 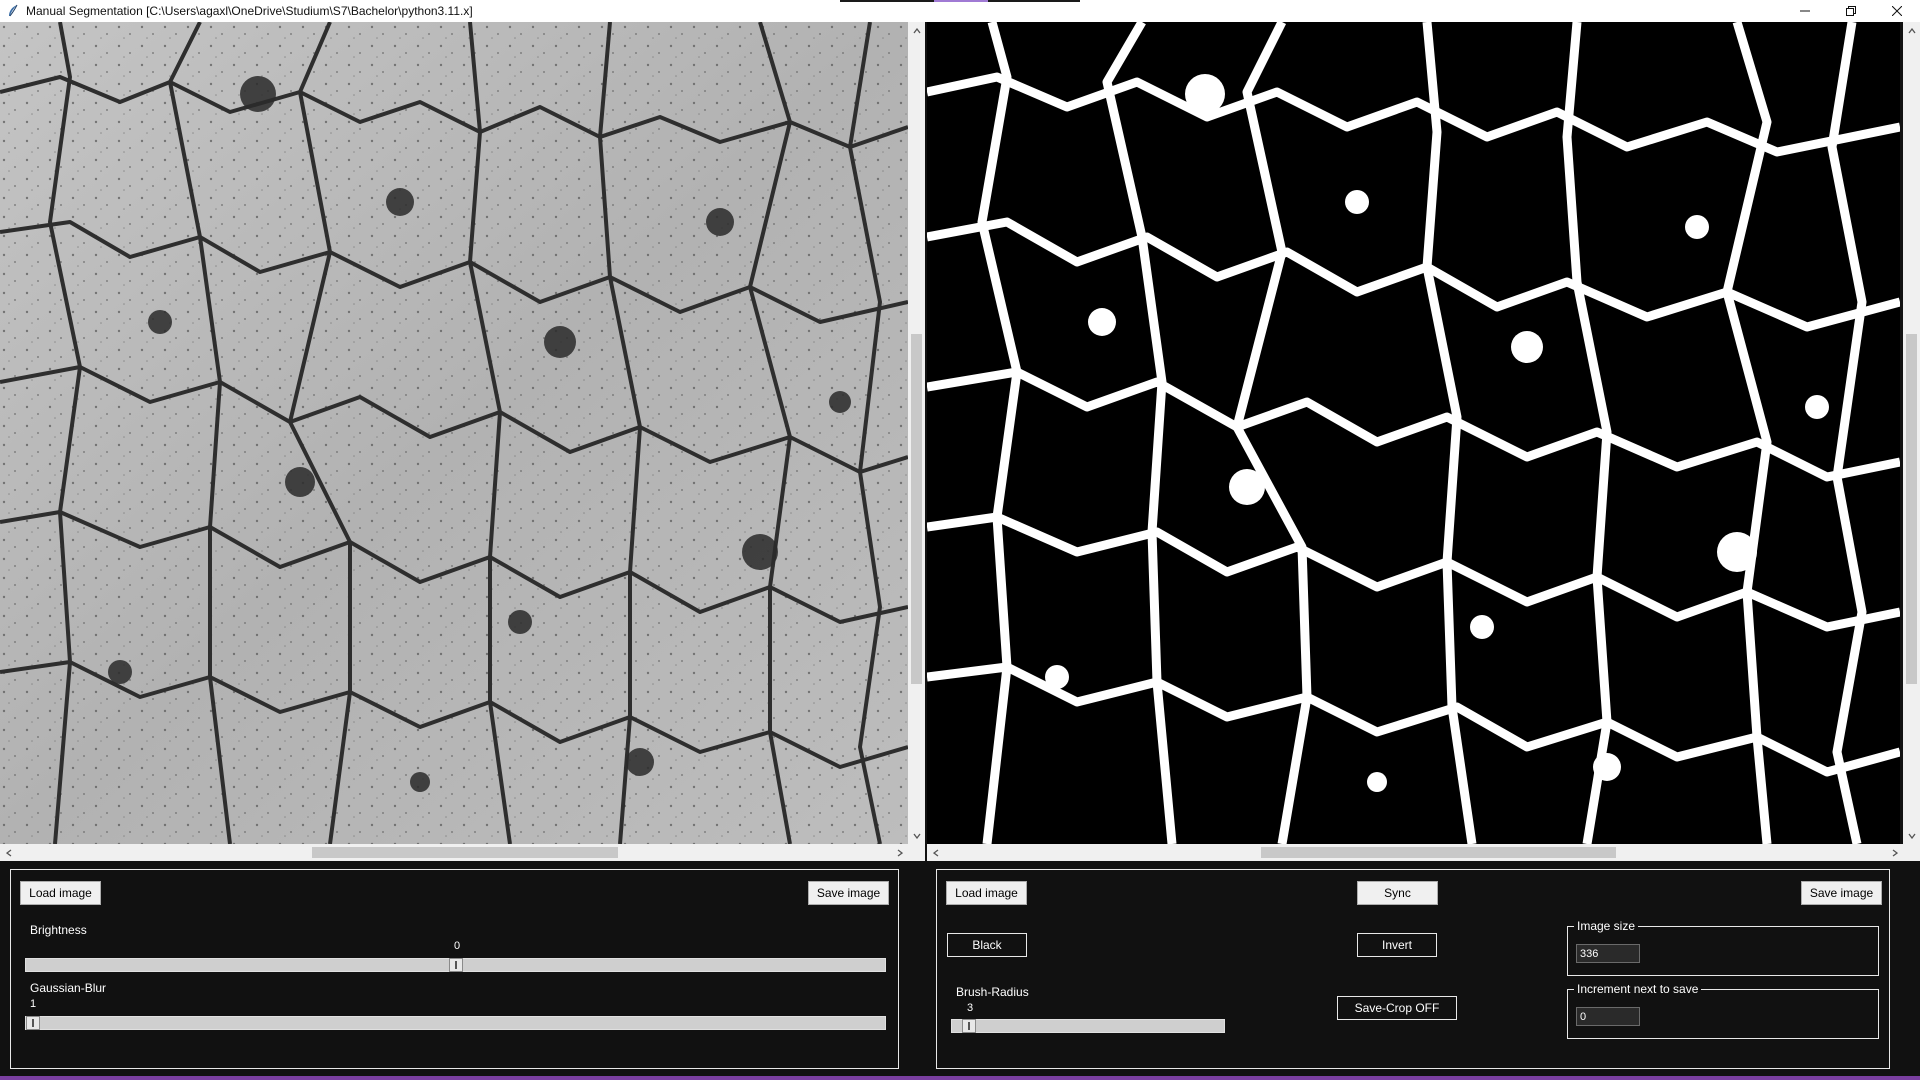 What do you see at coordinates (969, 1026) in the screenshot?
I see `brush-radius-slider-handle` at bounding box center [969, 1026].